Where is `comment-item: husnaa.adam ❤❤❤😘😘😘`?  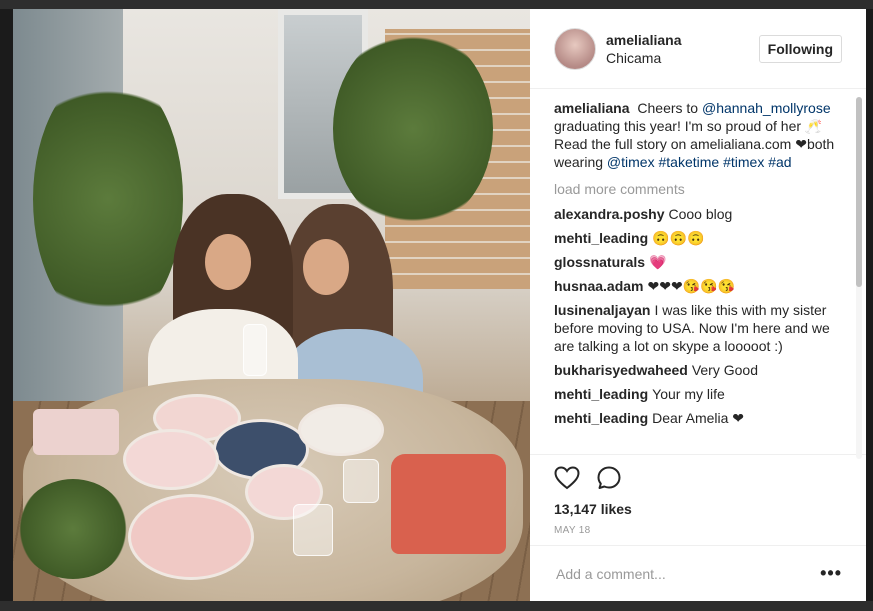
comment-item: husnaa.adam ❤❤❤😘😘😘 is located at coordinates (702, 286).